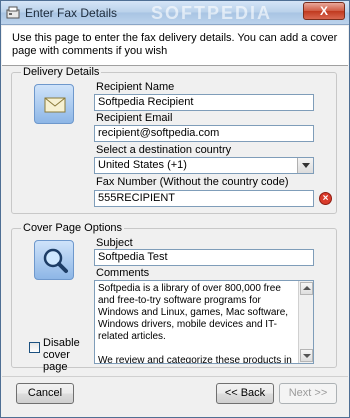  I want to click on country-dropdown: United States (+1), so click(204, 165).